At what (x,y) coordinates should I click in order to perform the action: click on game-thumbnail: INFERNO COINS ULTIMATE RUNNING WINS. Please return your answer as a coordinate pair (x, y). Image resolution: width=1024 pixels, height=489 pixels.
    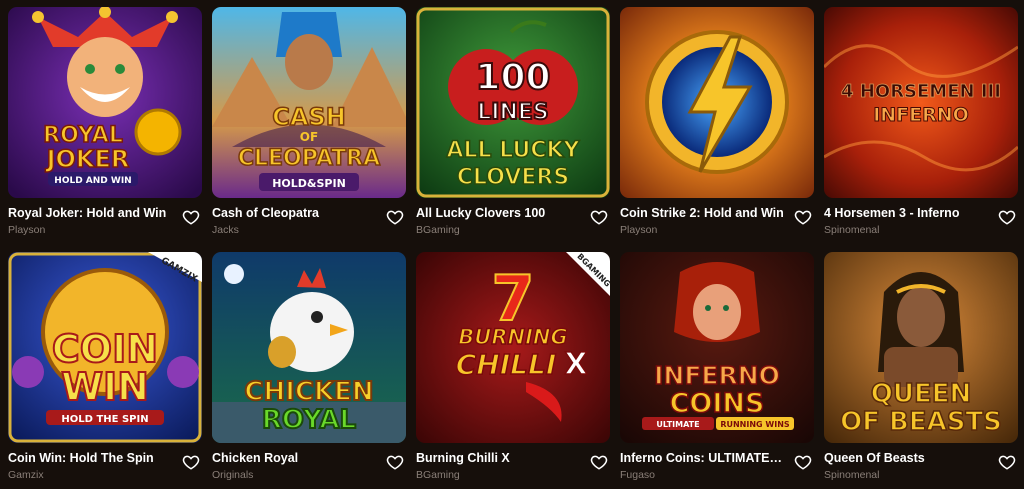
    Looking at the image, I should click on (717, 347).